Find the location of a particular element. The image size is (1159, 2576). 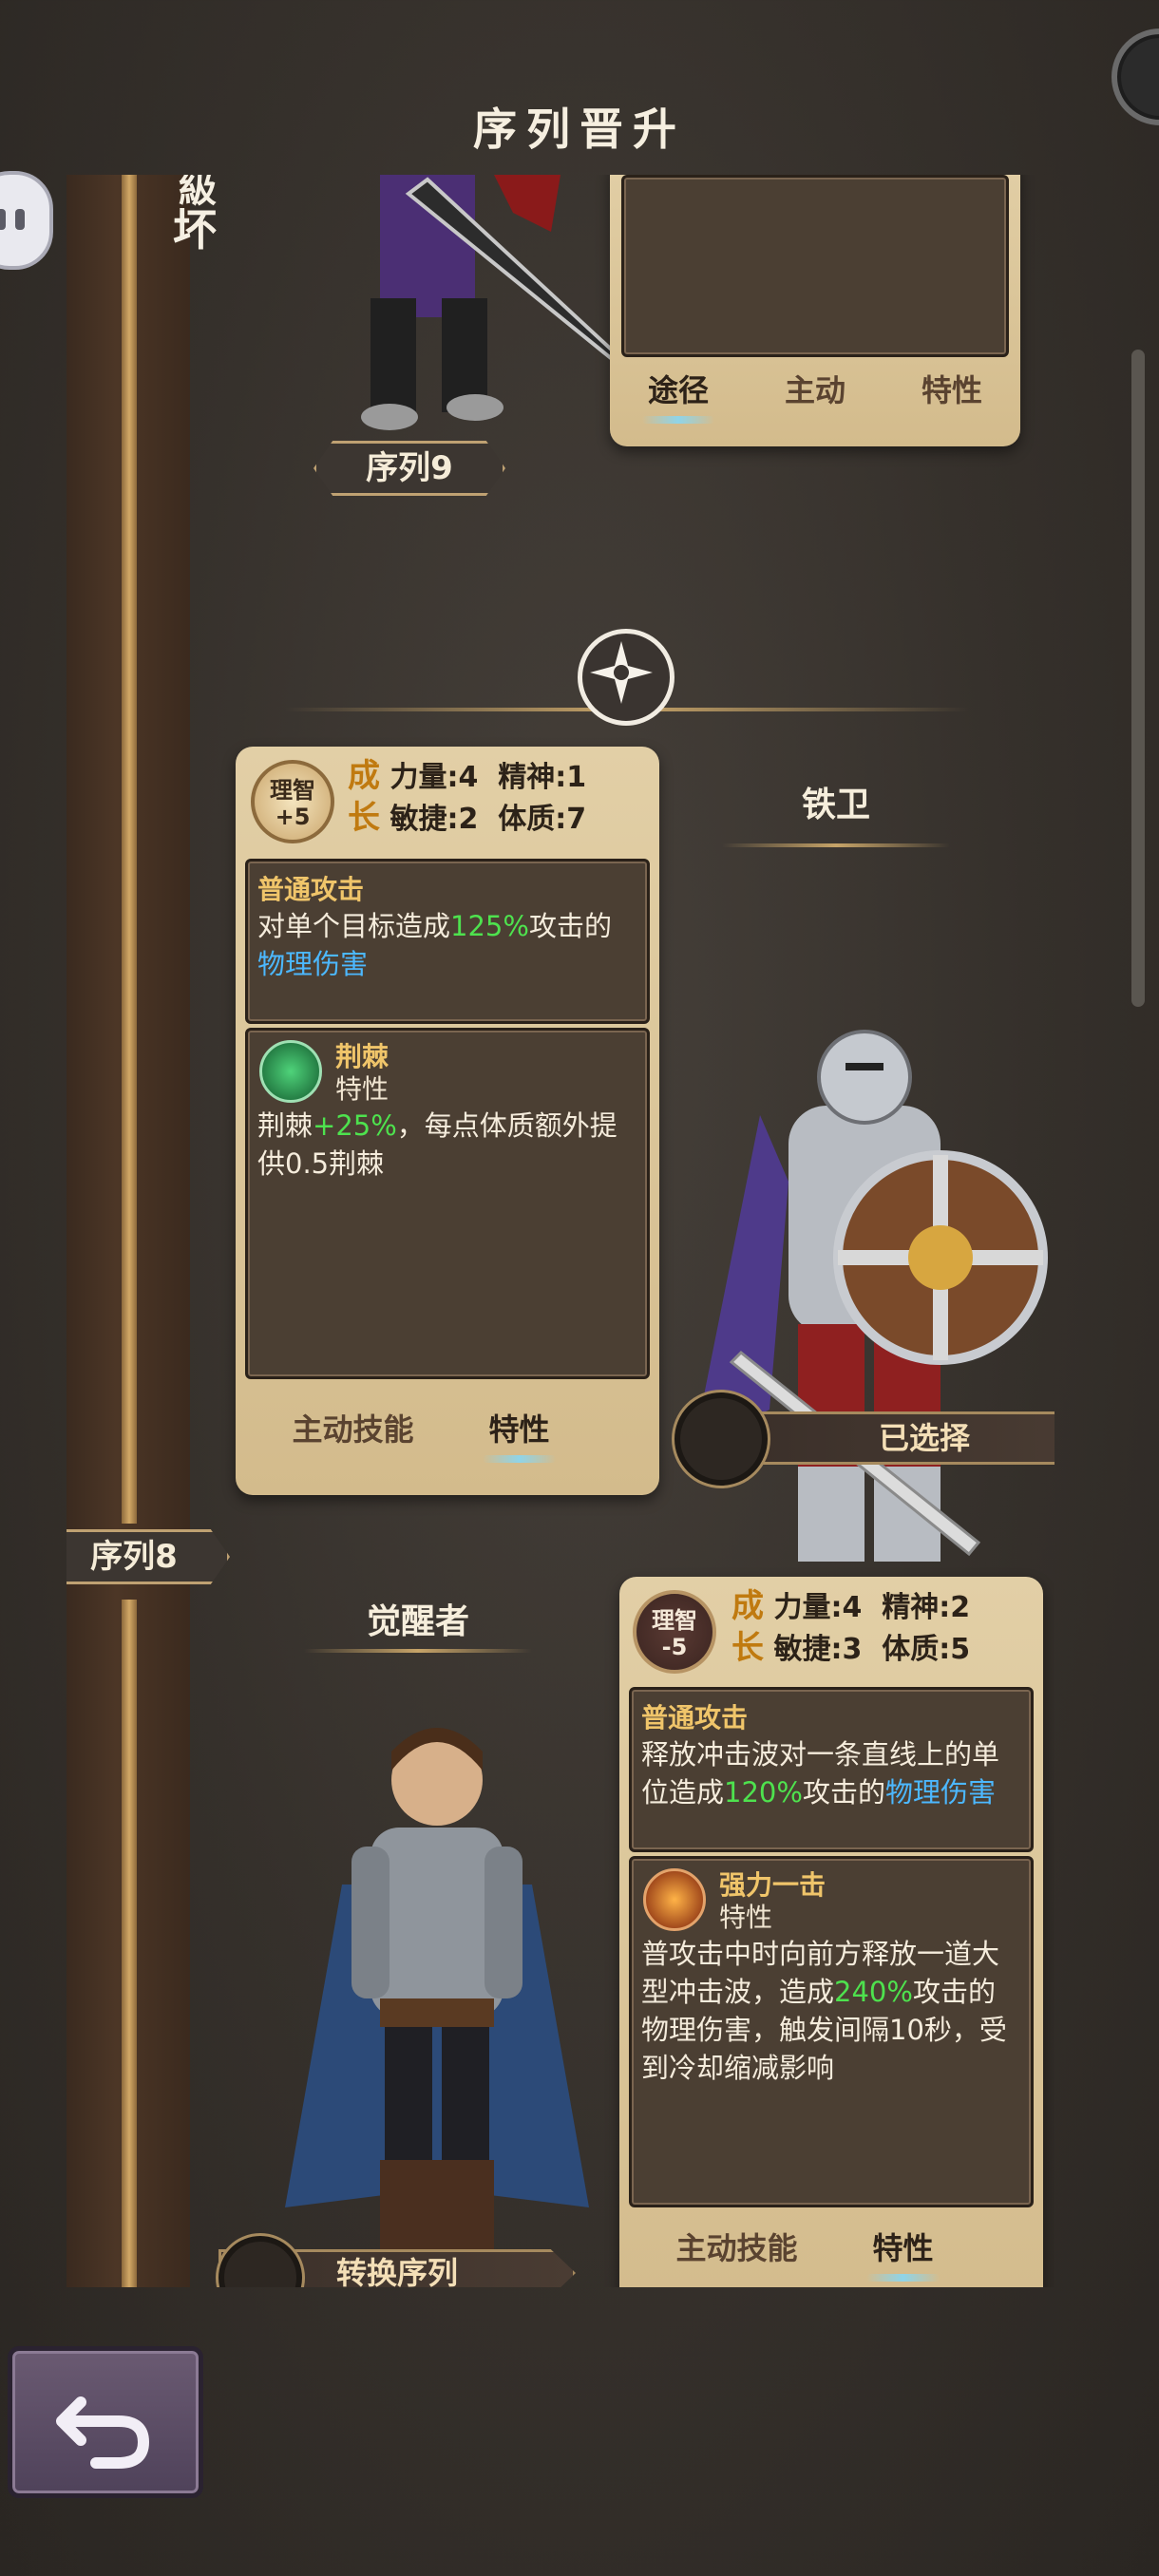

tab-path: 途径 is located at coordinates (678, 395).